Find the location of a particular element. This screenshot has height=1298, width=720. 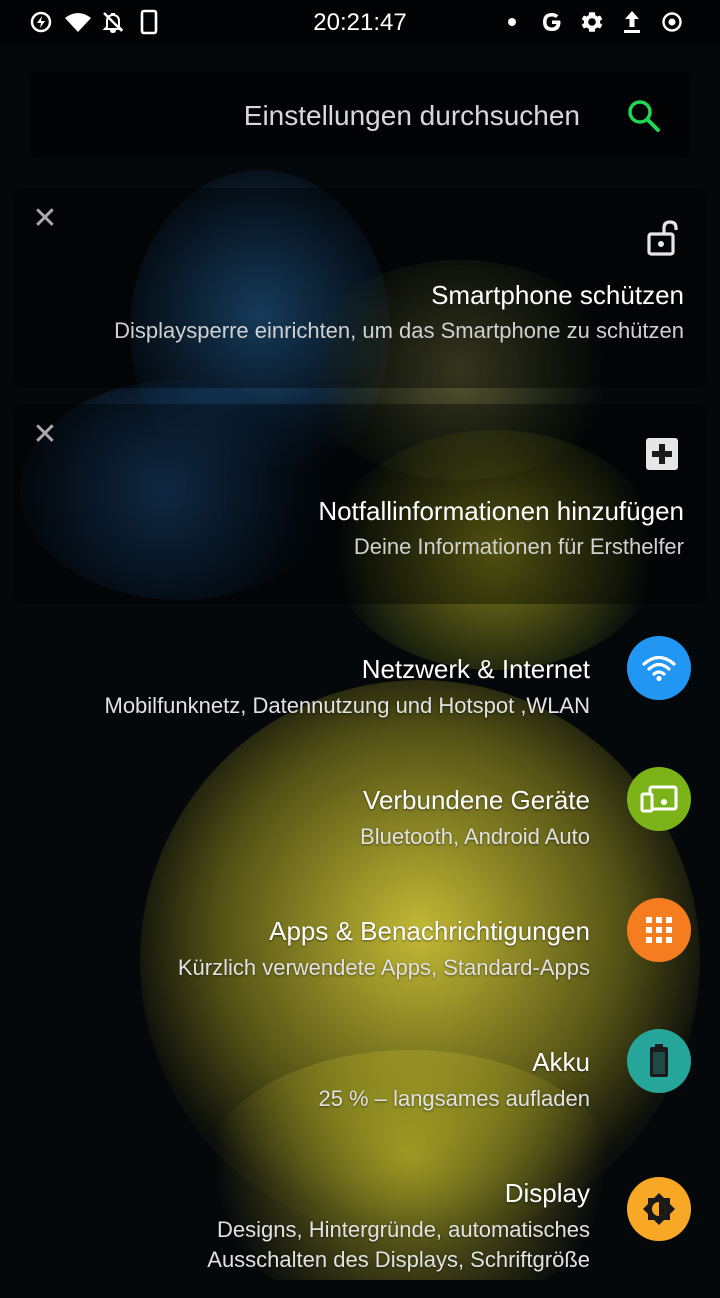

suggestion-title: Smartphone schützen is located at coordinates (557, 295).